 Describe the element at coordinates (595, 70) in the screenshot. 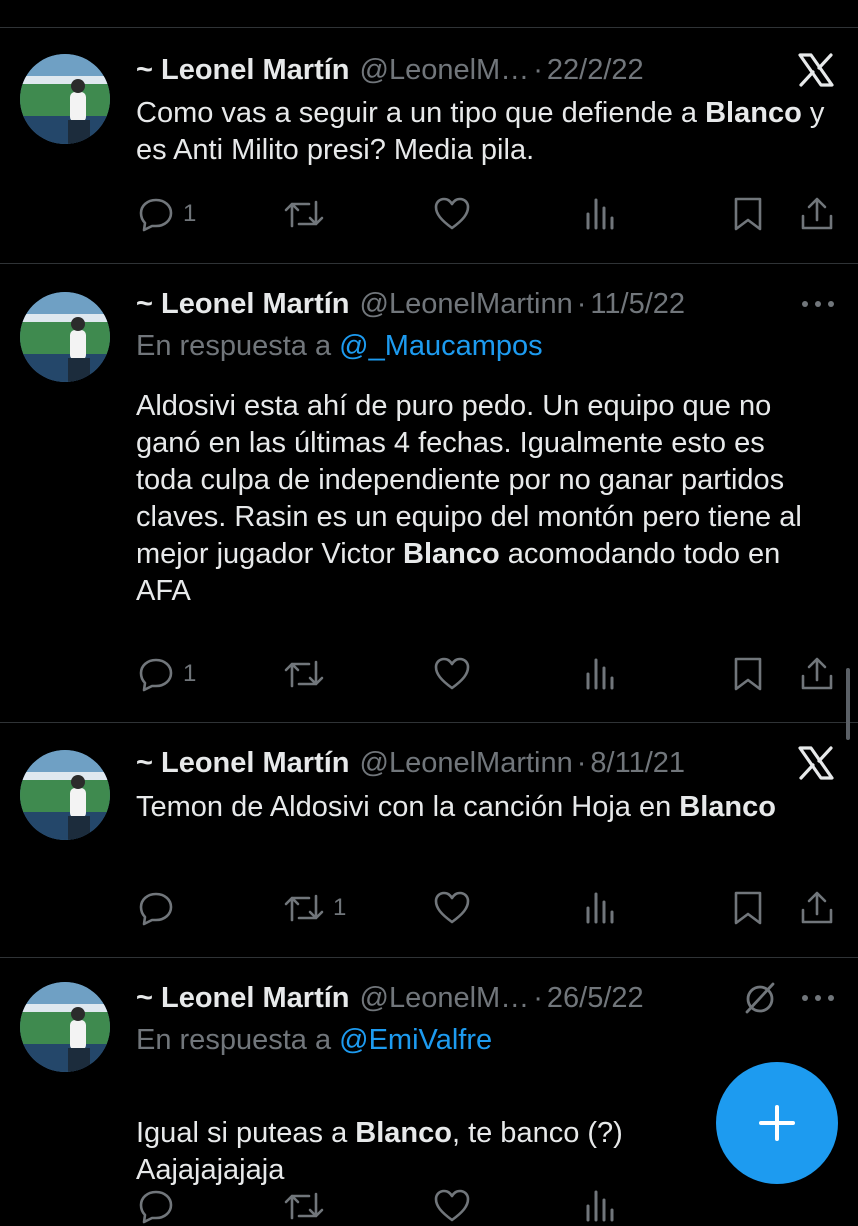

I see `timestamp: 22/2/22` at that location.